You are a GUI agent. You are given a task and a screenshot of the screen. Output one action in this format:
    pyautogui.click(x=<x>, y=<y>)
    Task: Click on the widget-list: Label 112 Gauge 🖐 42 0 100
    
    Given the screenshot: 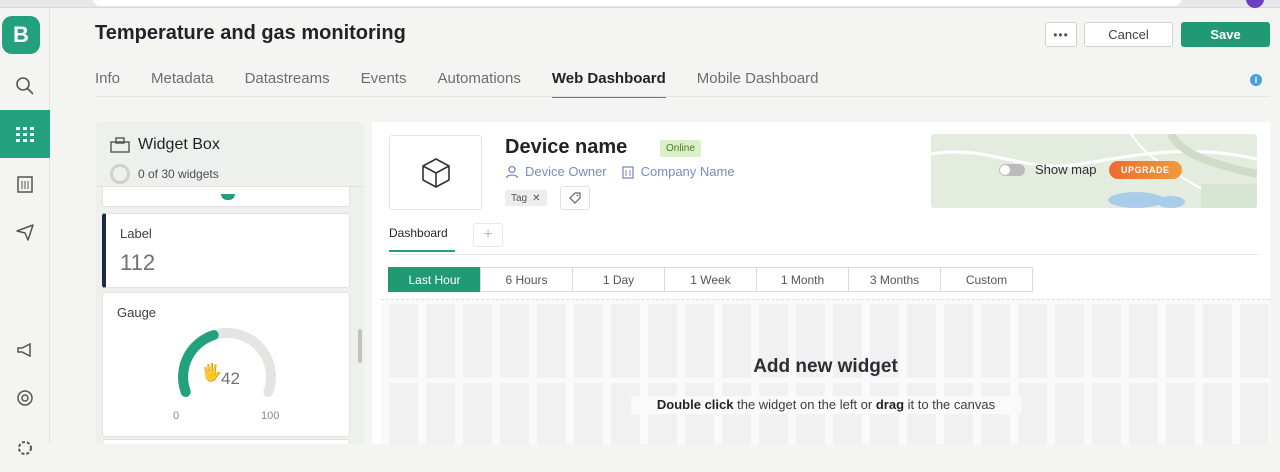 What is the action you would take?
    pyautogui.click(x=230, y=315)
    